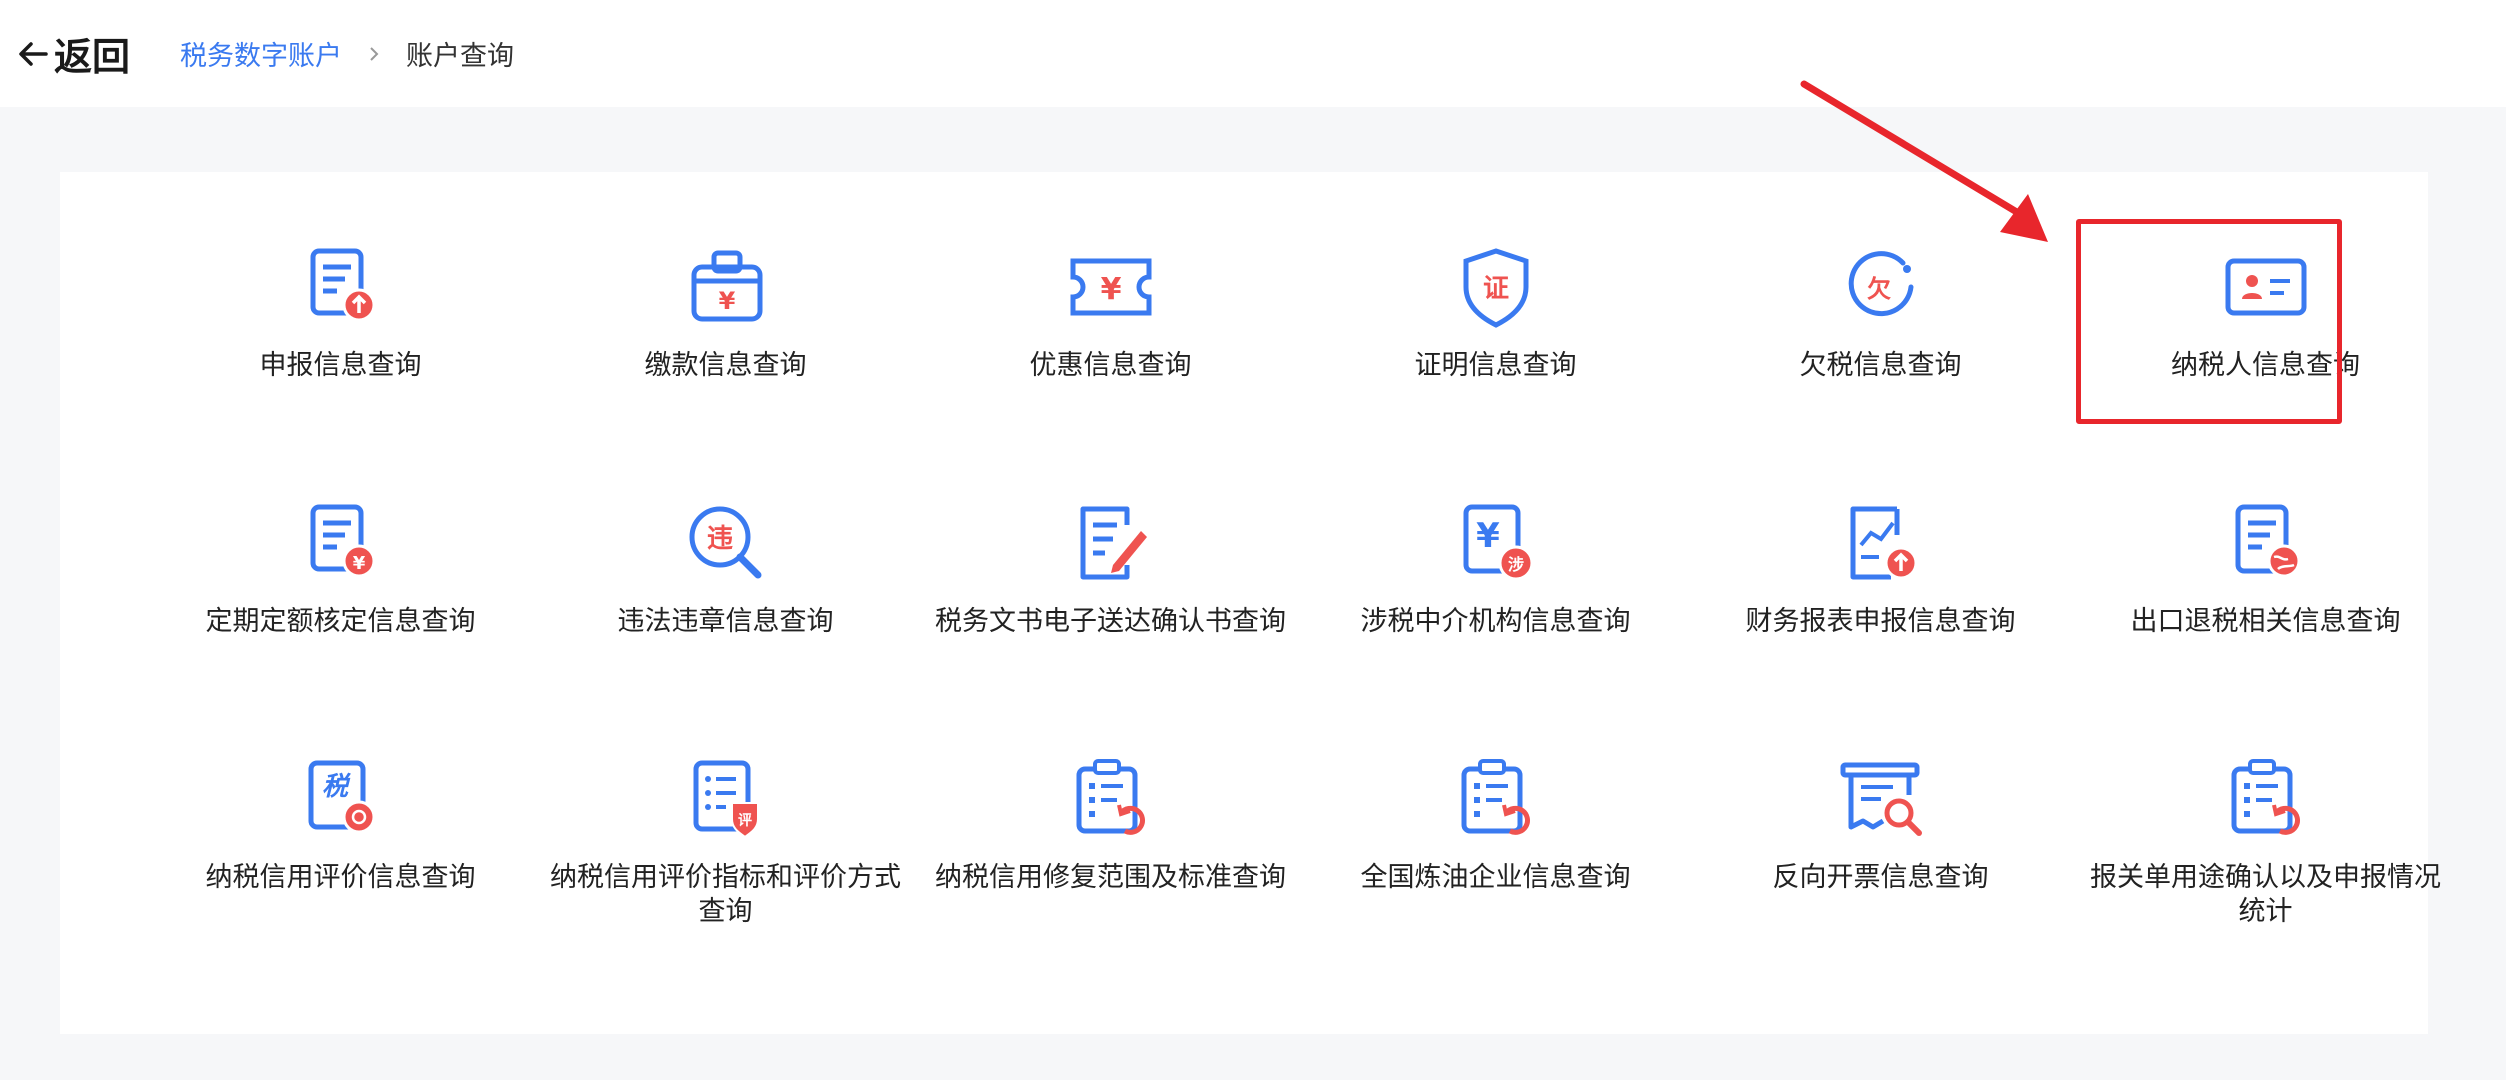  What do you see at coordinates (1253, 53) in the screenshot?
I see `top-bar: 返回 税务数字账户 账户查询` at bounding box center [1253, 53].